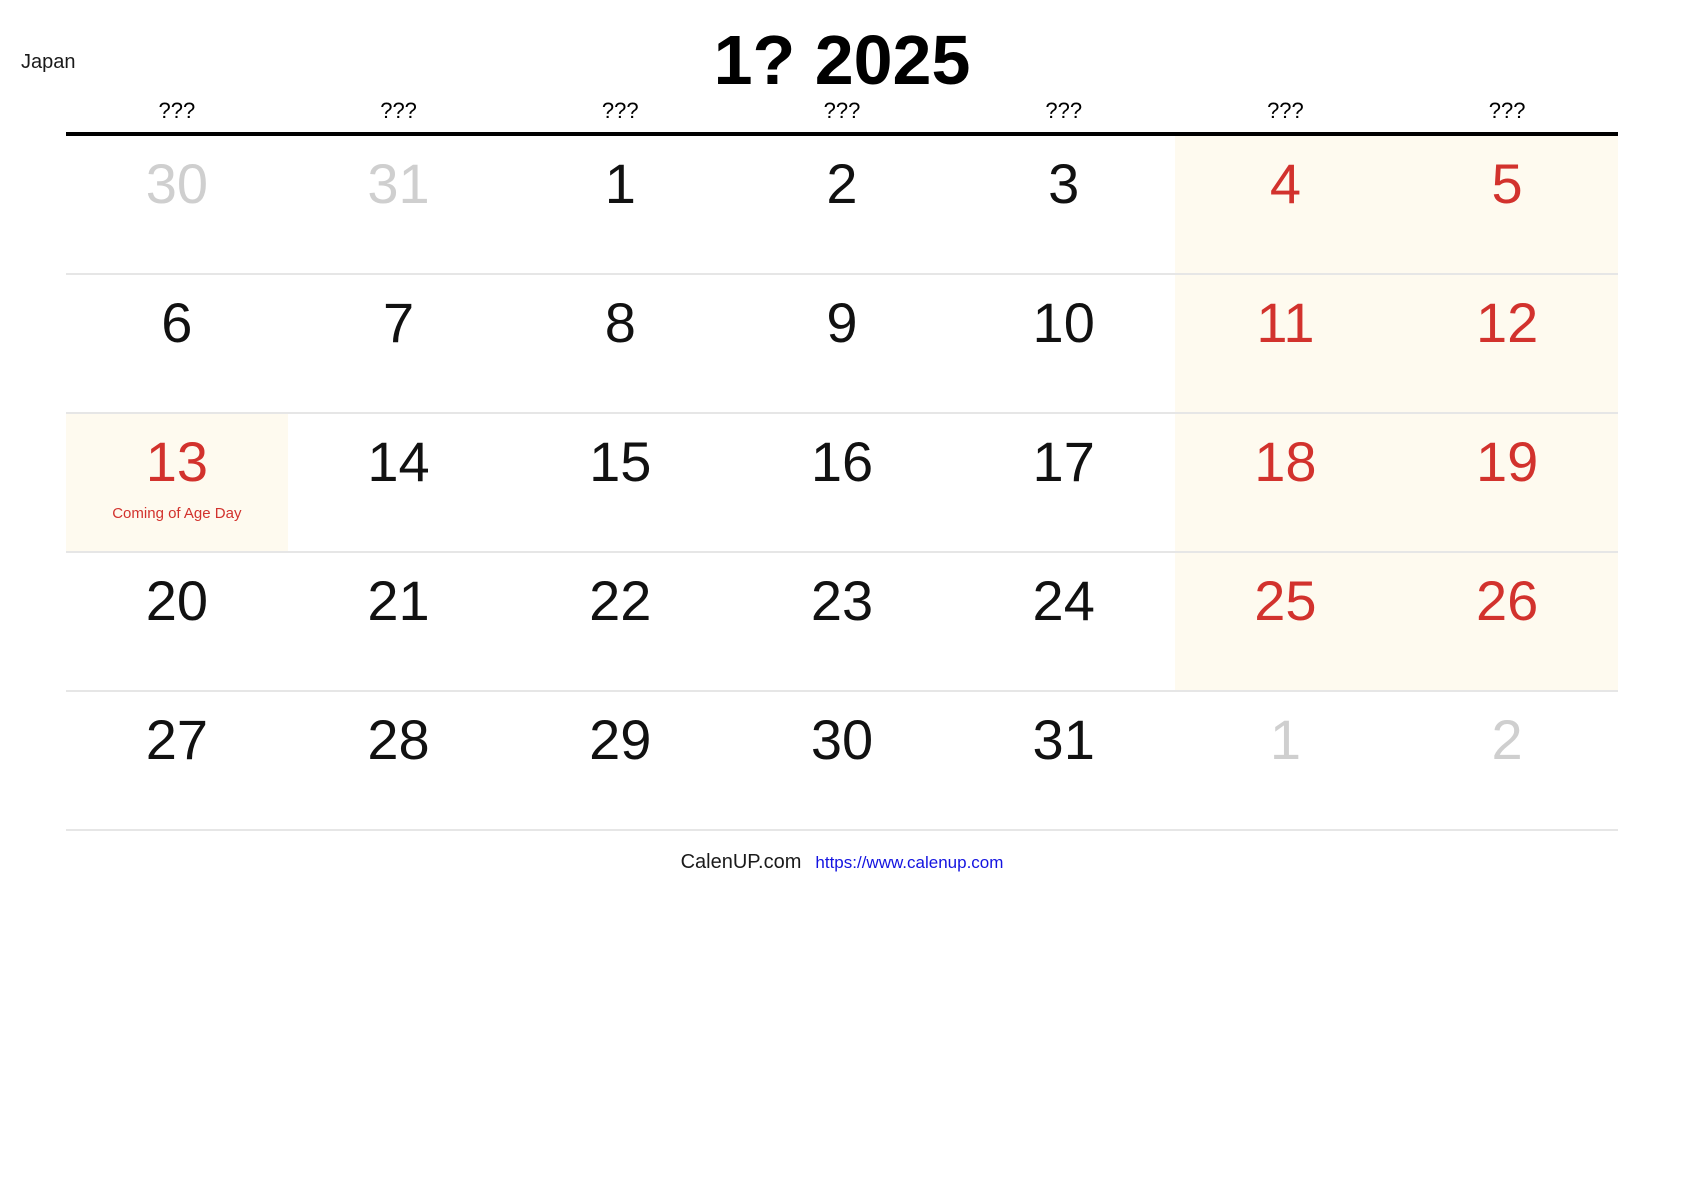 The height and width of the screenshot is (1191, 1684). I want to click on day-cell: 13 Coming of Age Day, so click(177, 482).